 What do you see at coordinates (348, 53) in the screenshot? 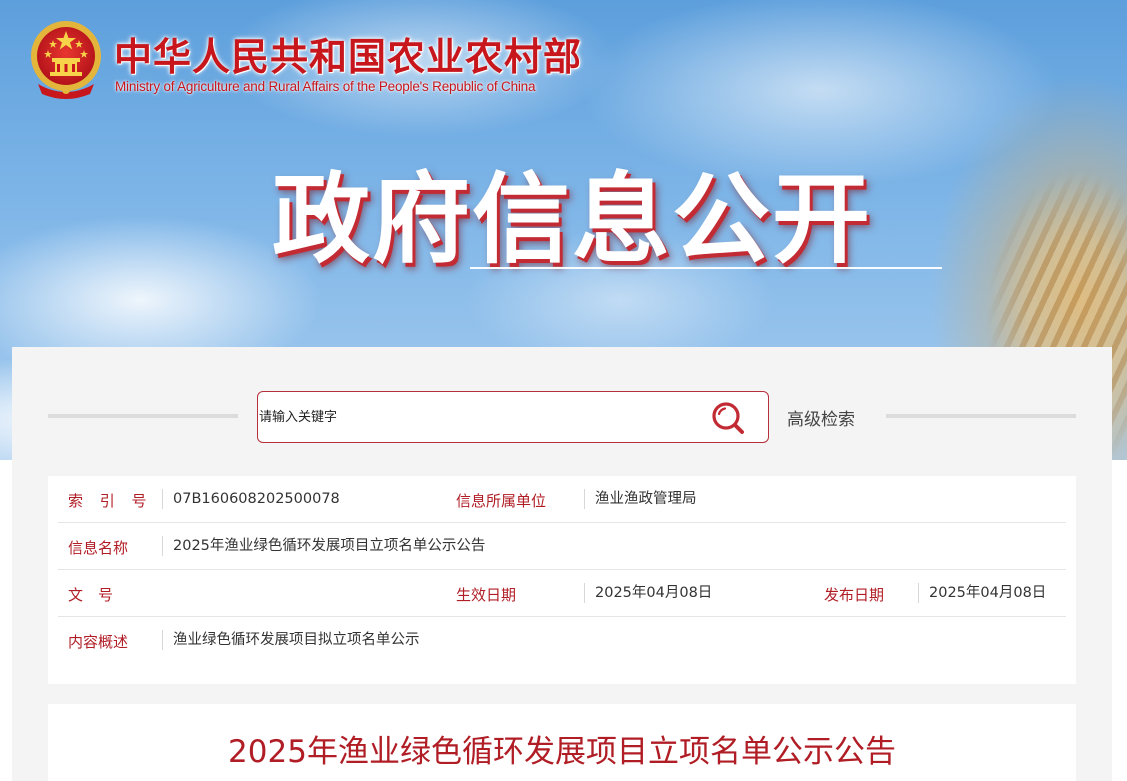
I see `site-title: 中华人民共和国农业农村部` at bounding box center [348, 53].